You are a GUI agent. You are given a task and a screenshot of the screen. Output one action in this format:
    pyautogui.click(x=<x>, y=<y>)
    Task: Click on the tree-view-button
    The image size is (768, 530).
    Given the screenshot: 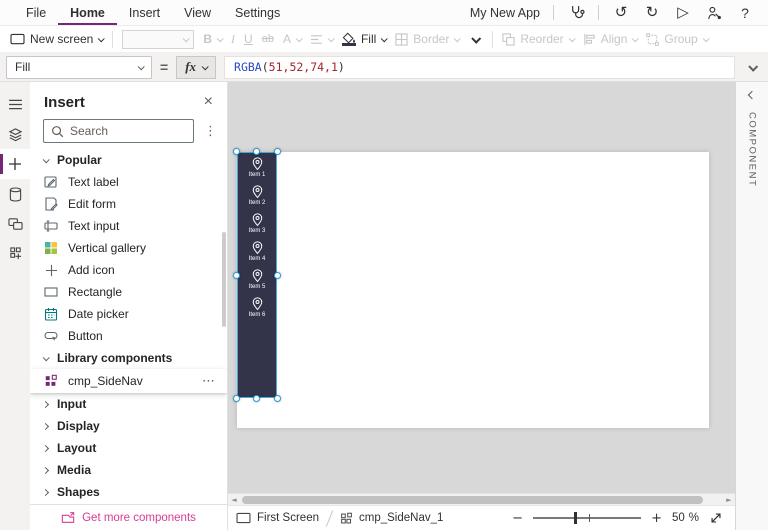 What is the action you would take?
    pyautogui.click(x=15, y=104)
    